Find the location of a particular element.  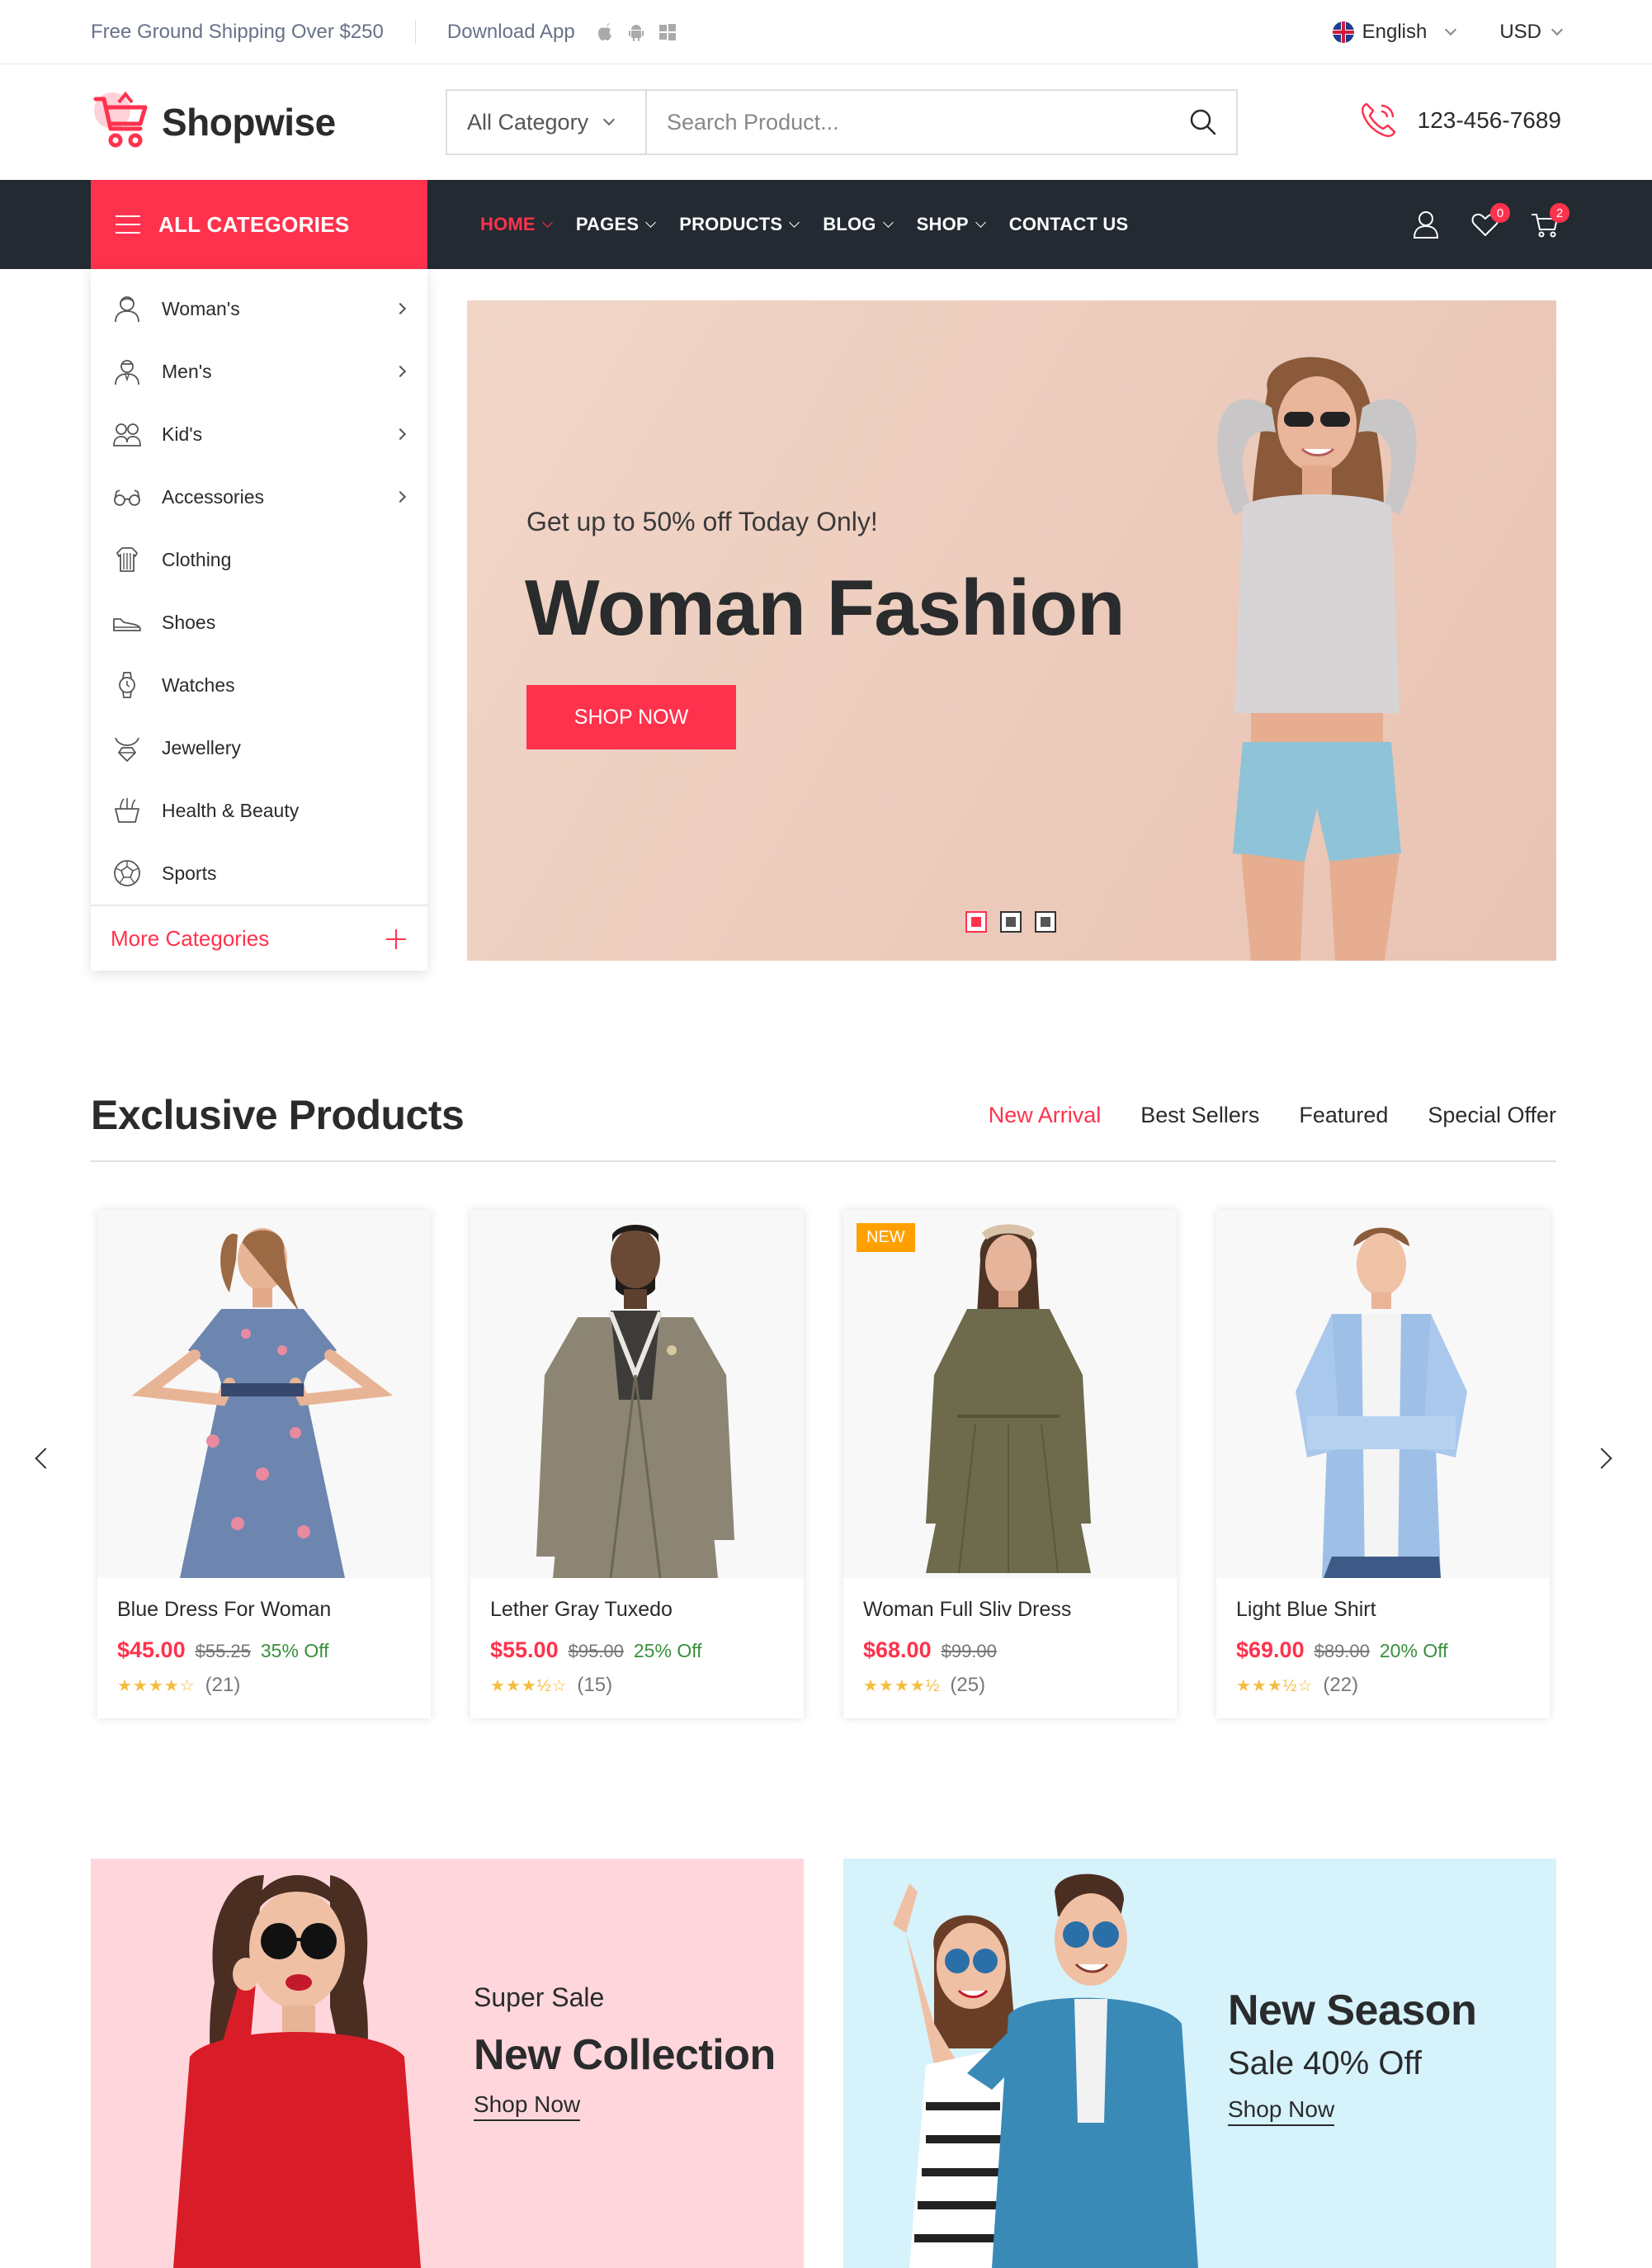

sidebar-item-label: Accessories is located at coordinates (213, 496).